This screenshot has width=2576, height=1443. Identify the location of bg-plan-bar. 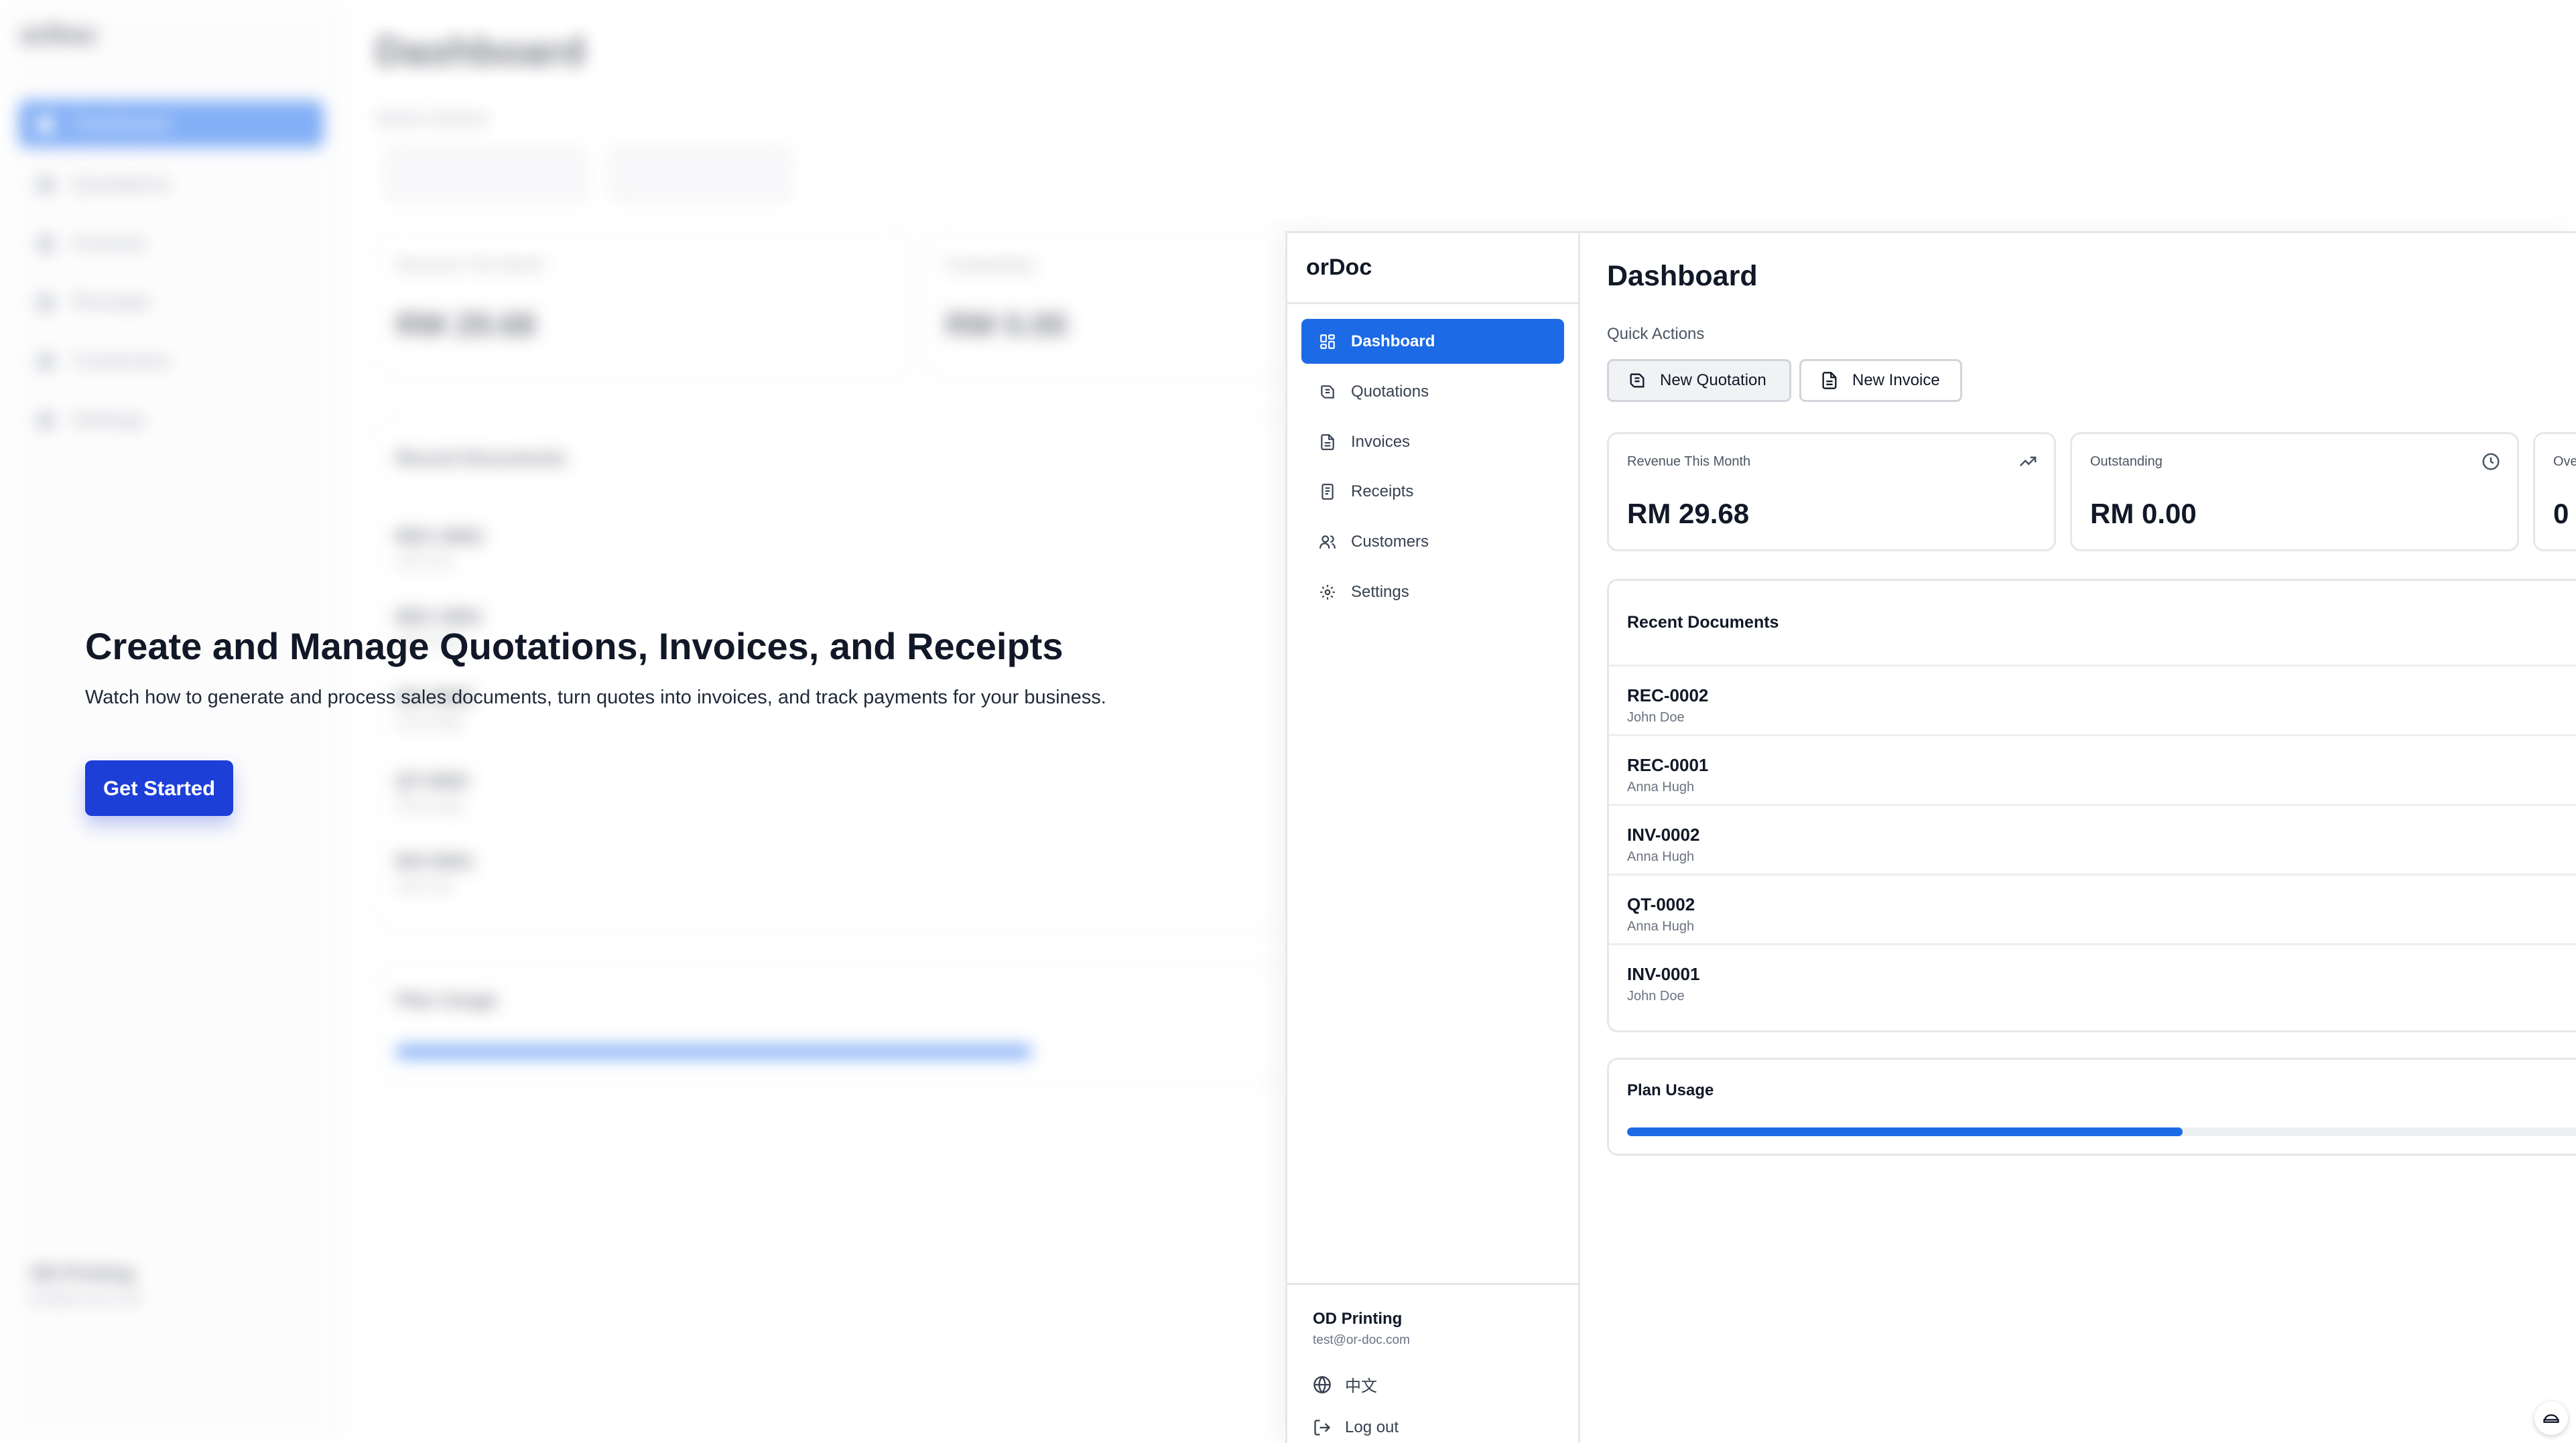
(713, 1051).